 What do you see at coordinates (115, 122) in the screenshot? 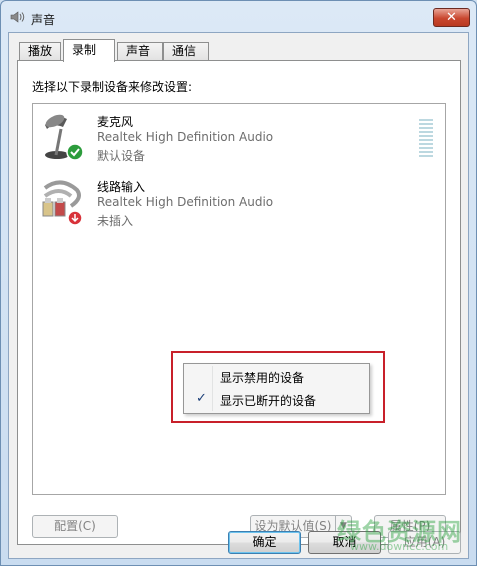
I see `device-name: 麦克风` at bounding box center [115, 122].